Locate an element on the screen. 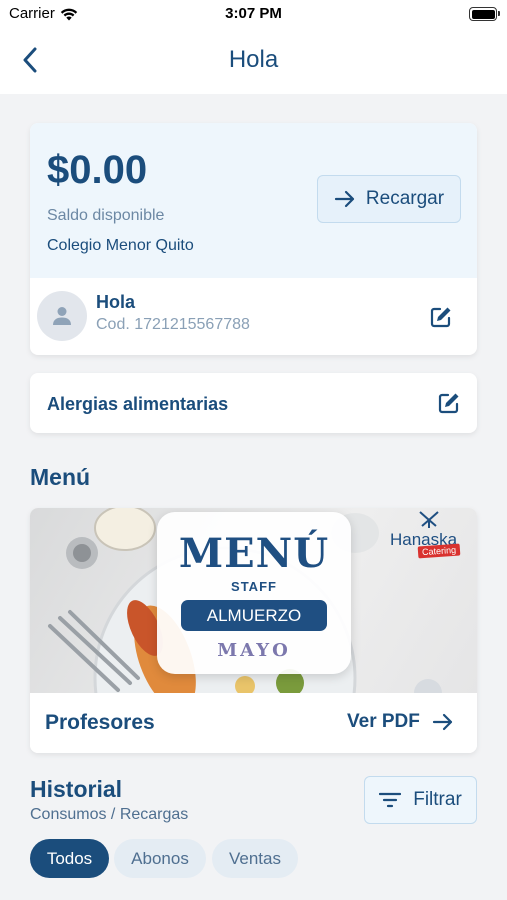 The width and height of the screenshot is (507, 900). view-pdf-label: Ver PDF is located at coordinates (383, 721).